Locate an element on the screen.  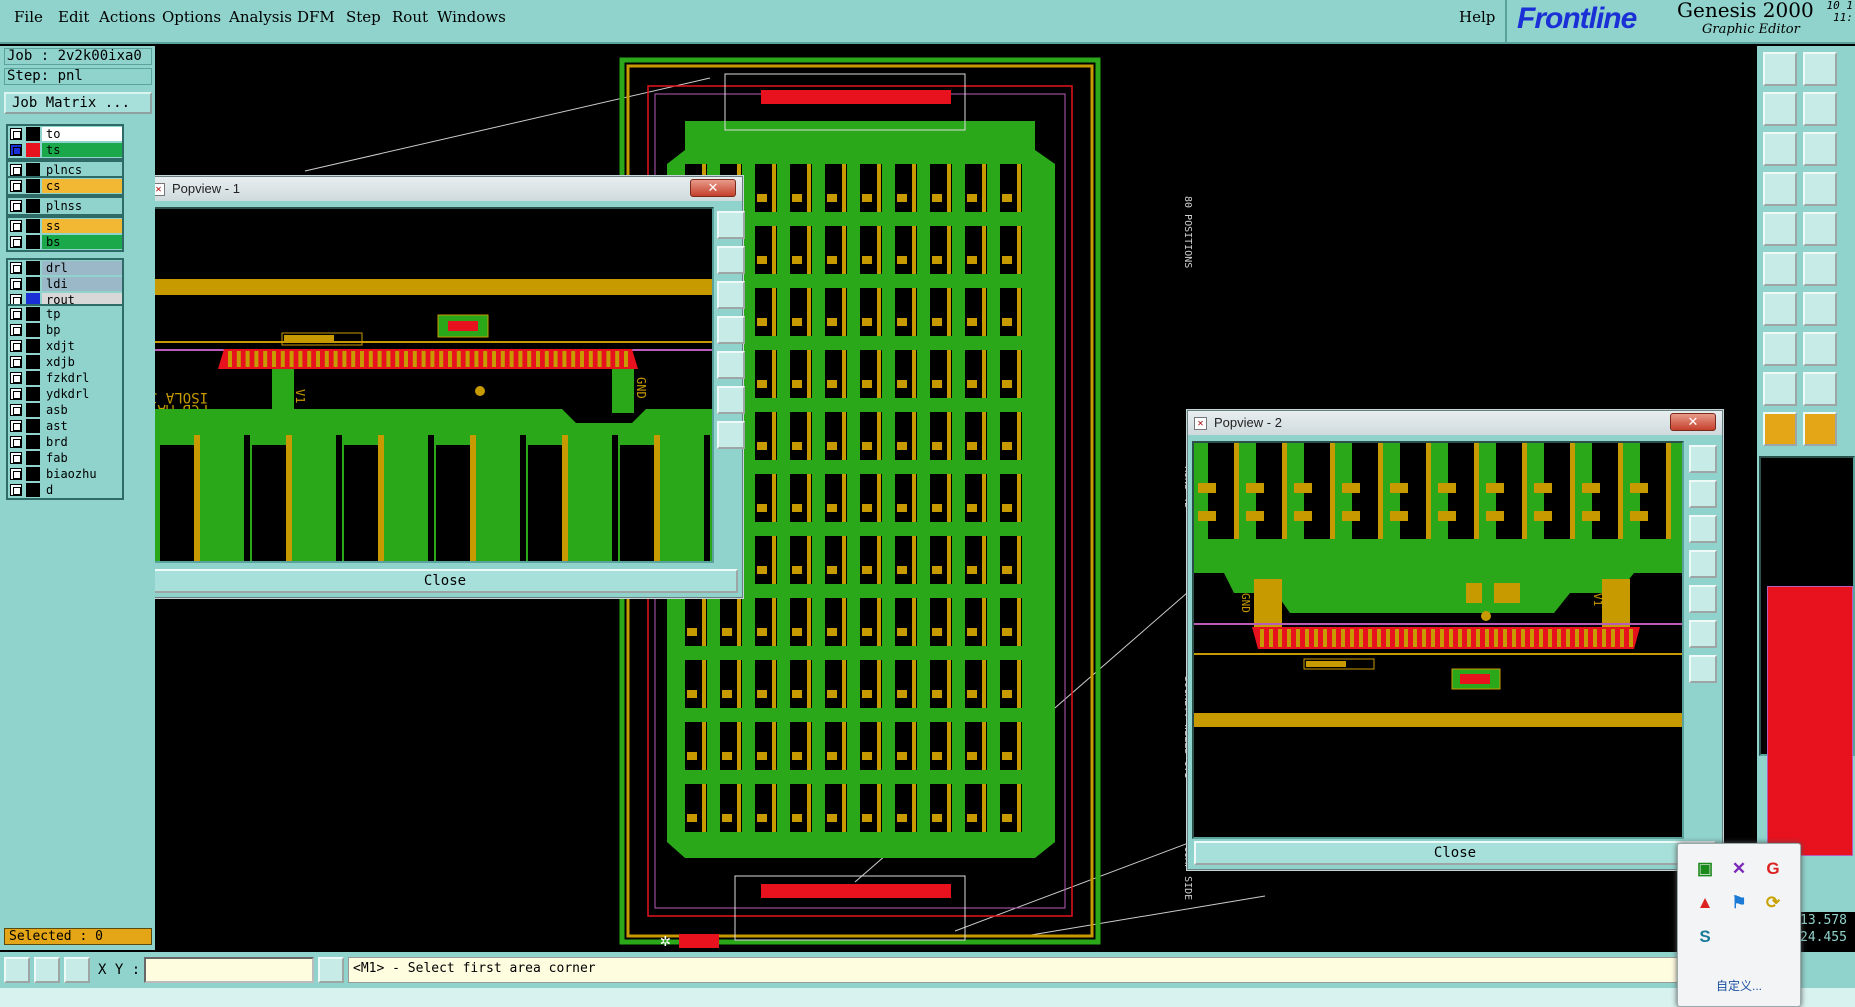
menu-windows: Windows is located at coordinates (471, 17).